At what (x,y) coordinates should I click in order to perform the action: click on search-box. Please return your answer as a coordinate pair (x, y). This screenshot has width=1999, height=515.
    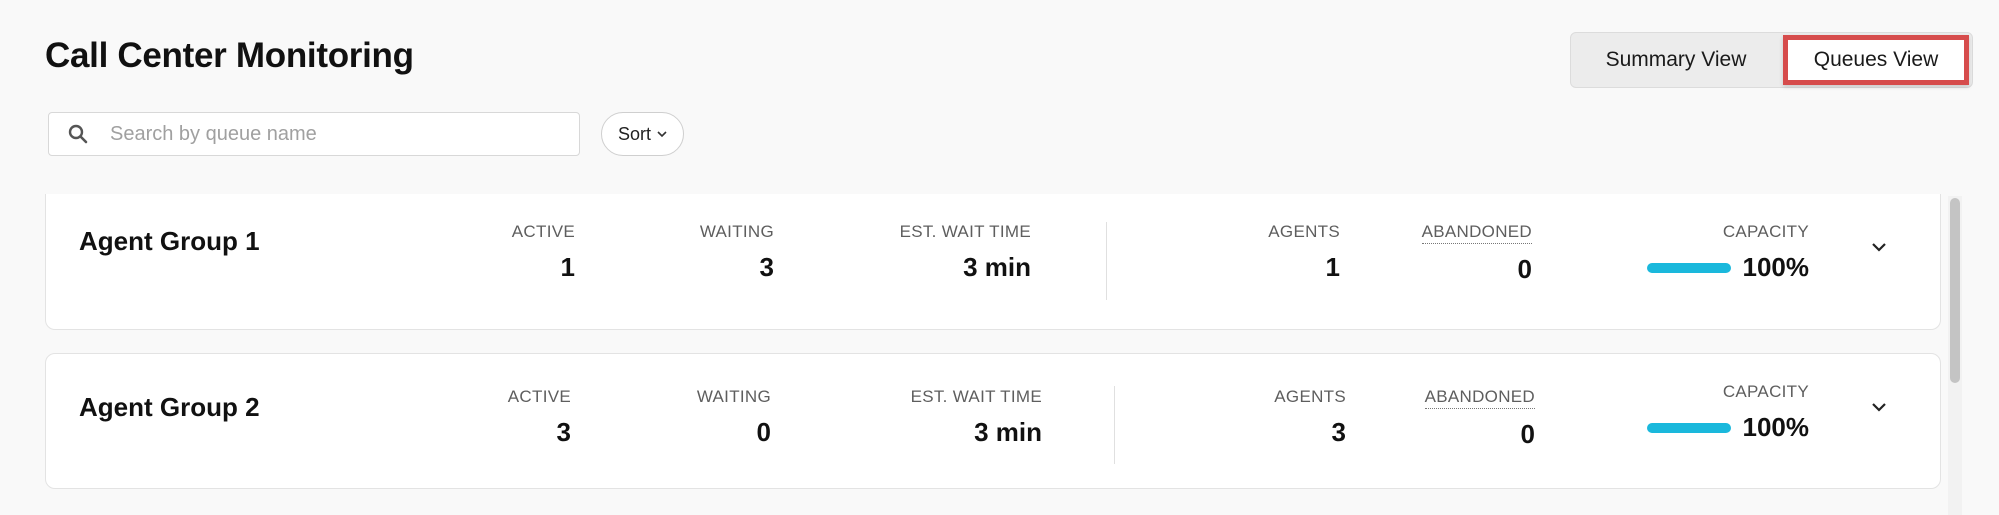
    Looking at the image, I should click on (314, 134).